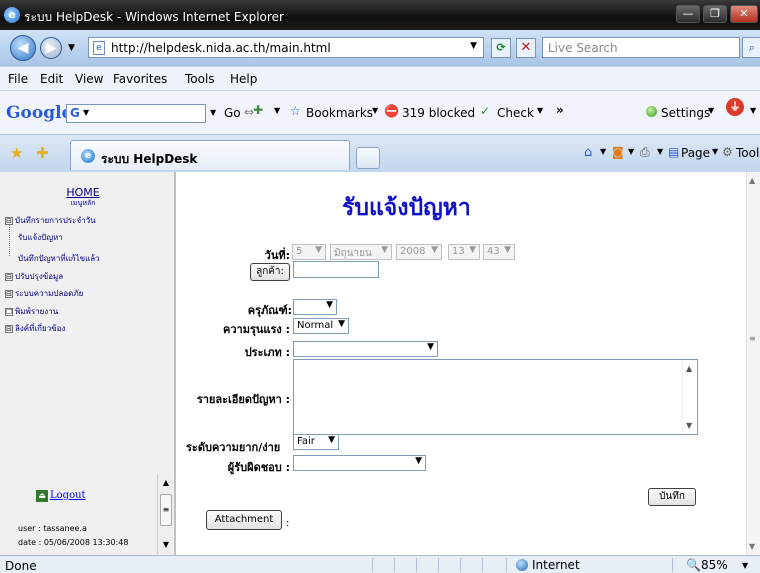  I want to click on menu-edit: Edit, so click(51, 79).